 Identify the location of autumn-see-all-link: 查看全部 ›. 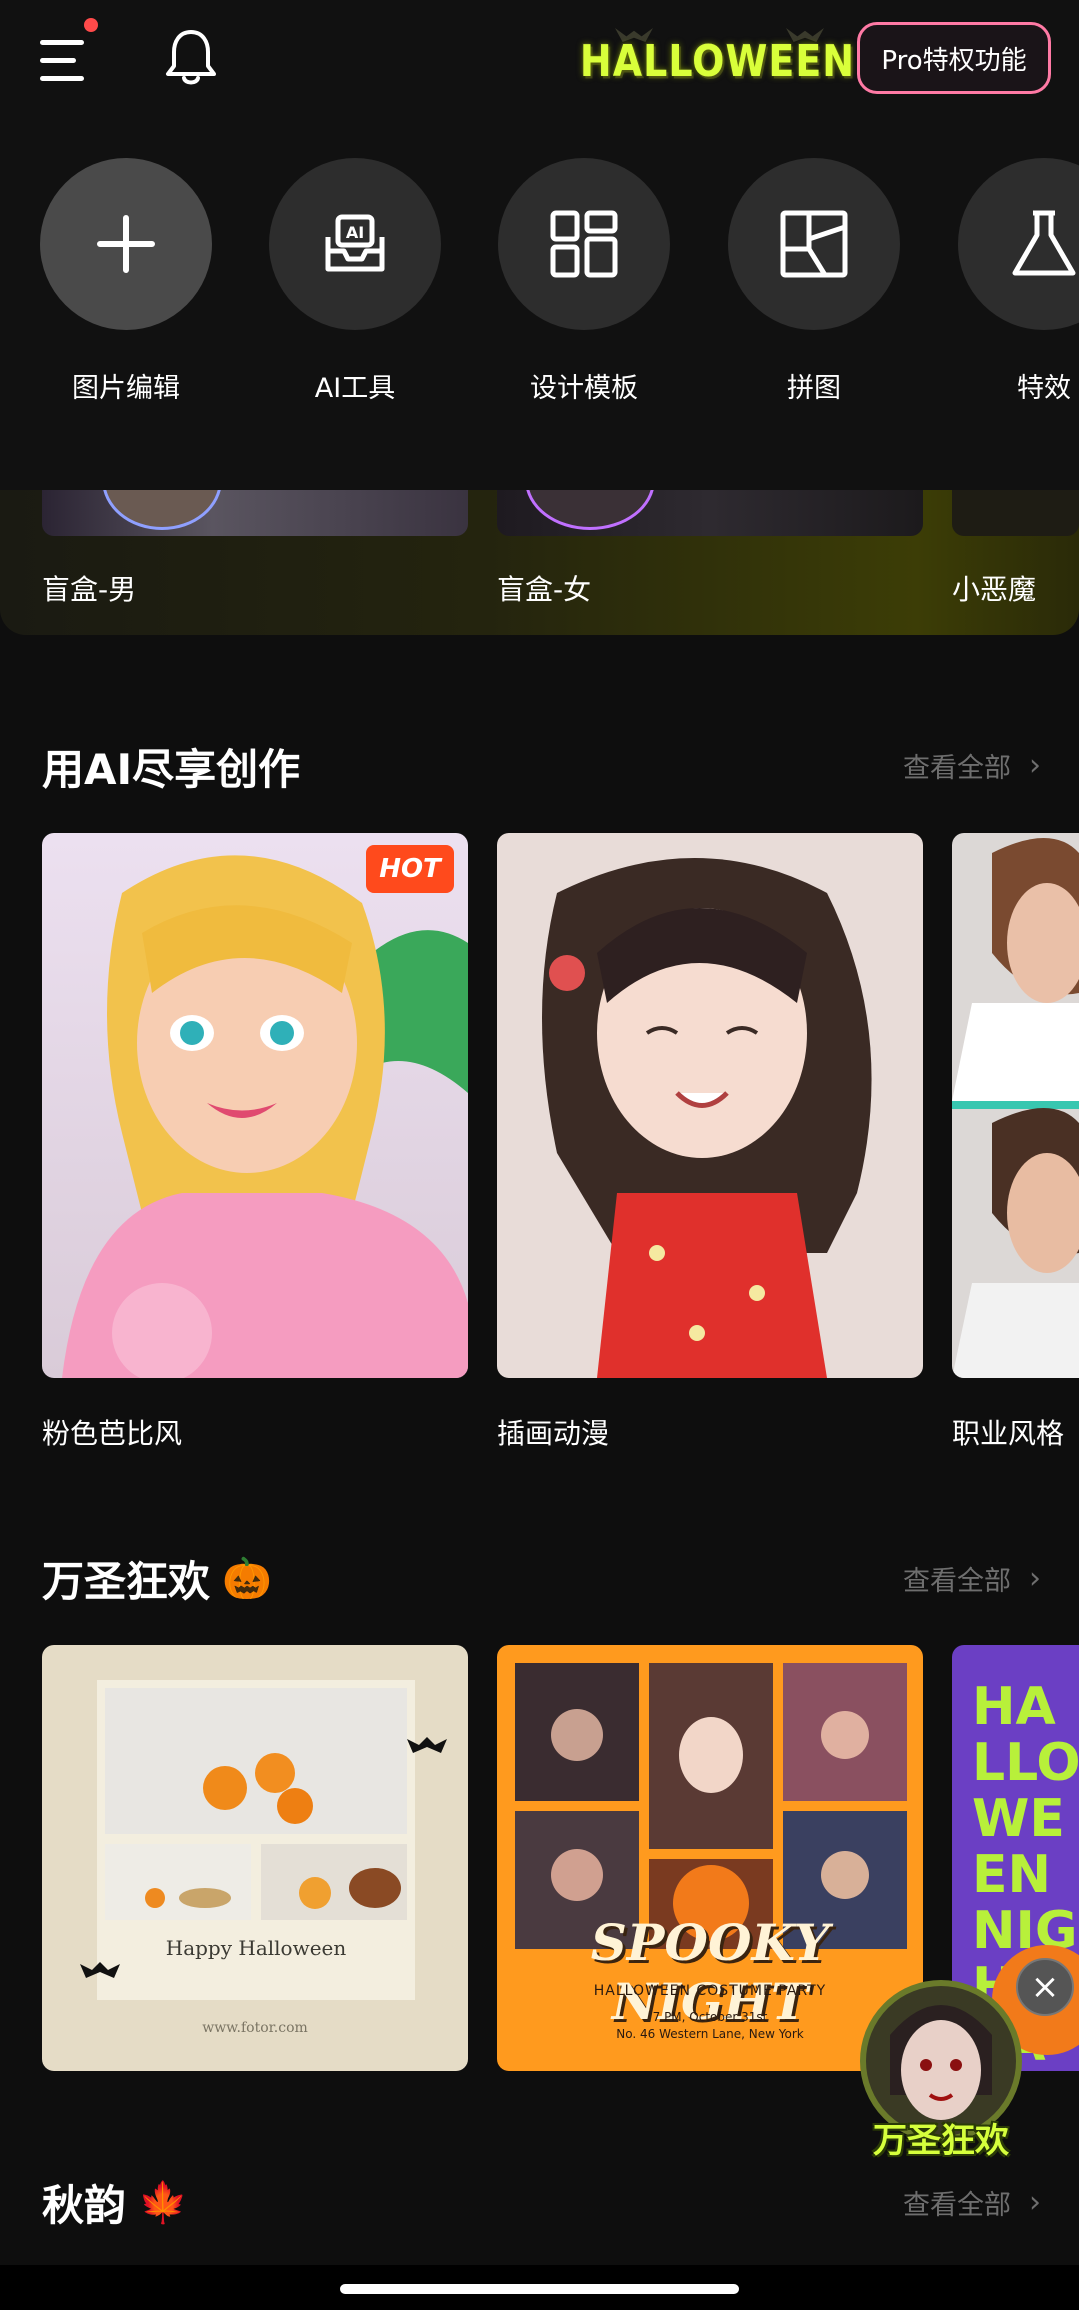
(972, 2202).